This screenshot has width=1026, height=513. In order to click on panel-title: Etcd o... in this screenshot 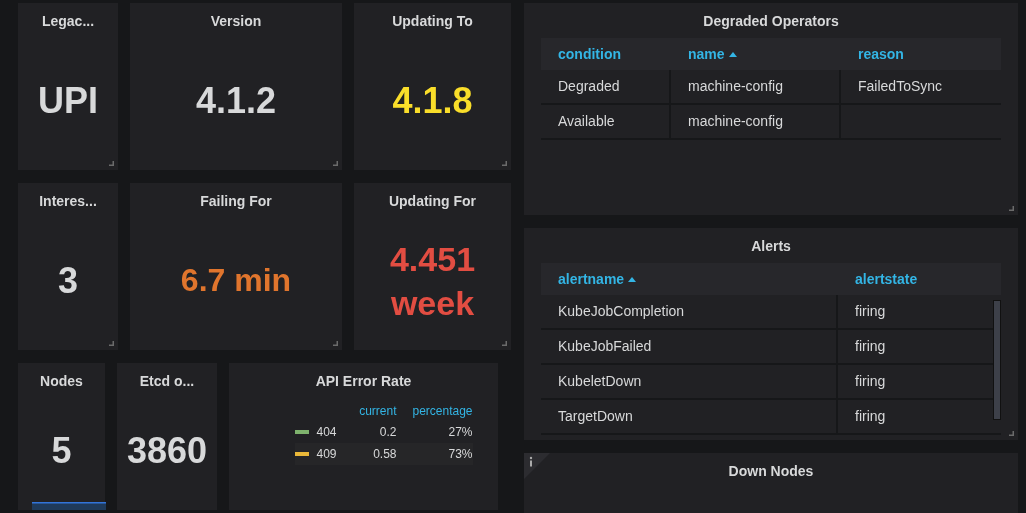, I will do `click(167, 381)`.